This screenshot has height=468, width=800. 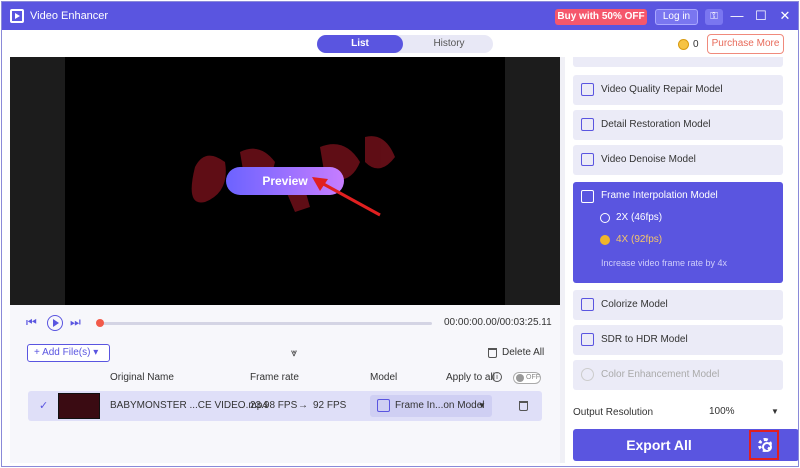 I want to click on app-title: Video Enhancer, so click(x=69, y=16).